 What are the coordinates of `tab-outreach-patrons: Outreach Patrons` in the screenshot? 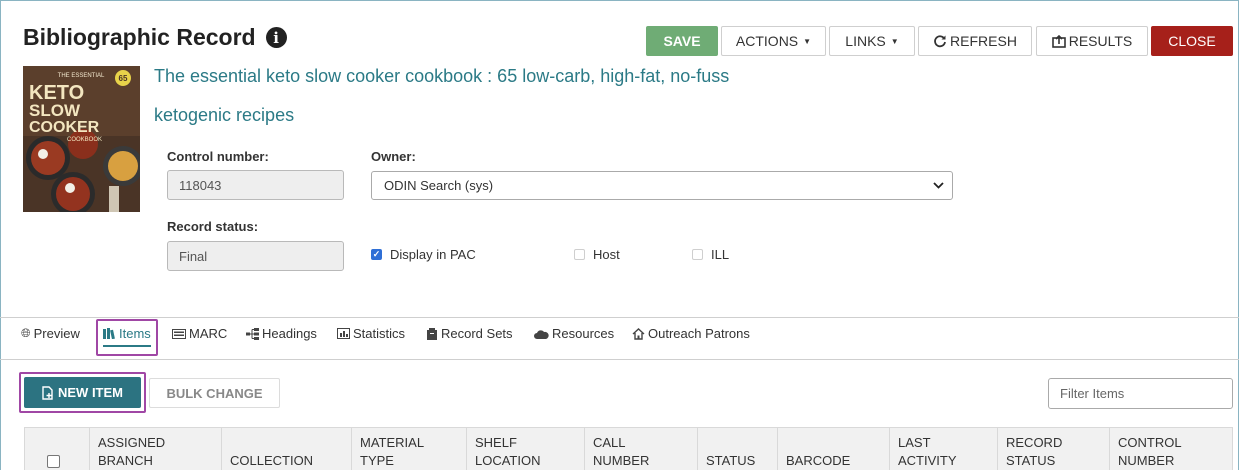 It's located at (691, 333).